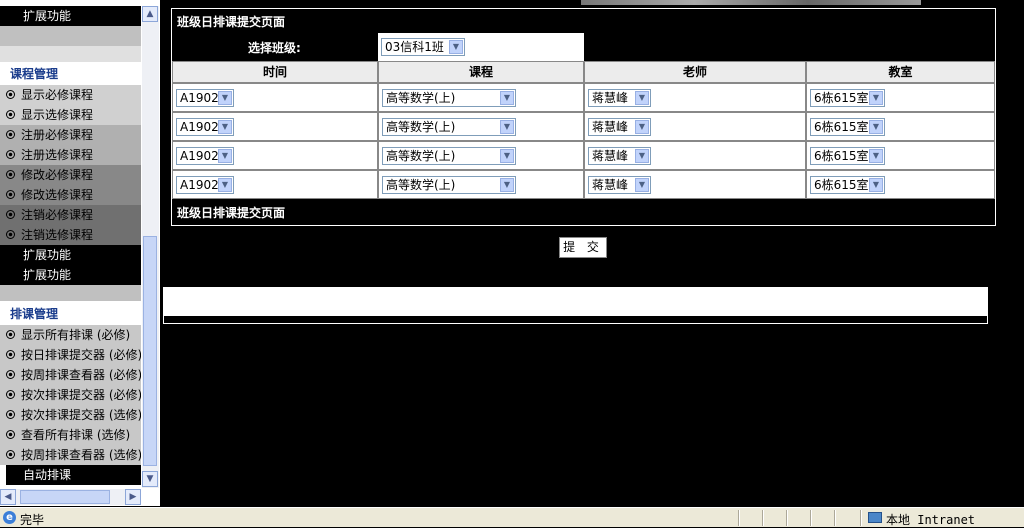 This screenshot has width=1024, height=528. Describe the element at coordinates (70, 195) in the screenshot. I see `sidebar-item-modify-elective: 修改选修课程` at that location.